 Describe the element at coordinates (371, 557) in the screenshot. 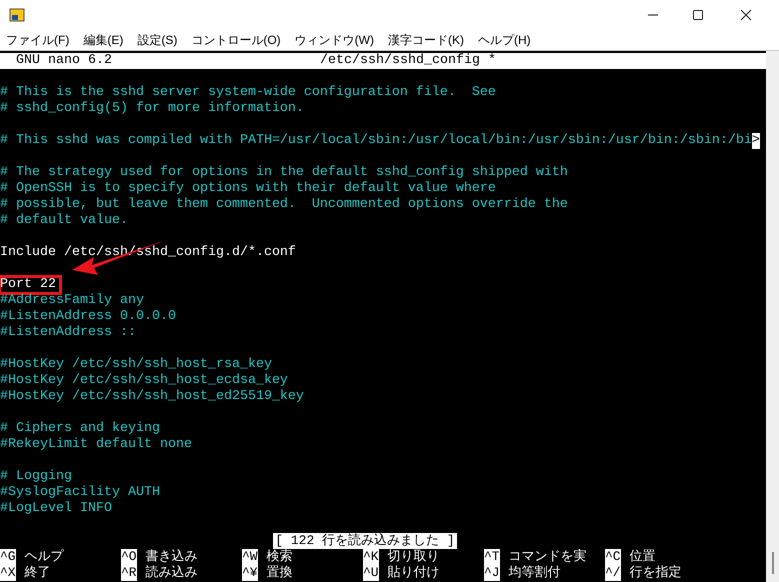

I see `shortcut-key: ^K` at that location.